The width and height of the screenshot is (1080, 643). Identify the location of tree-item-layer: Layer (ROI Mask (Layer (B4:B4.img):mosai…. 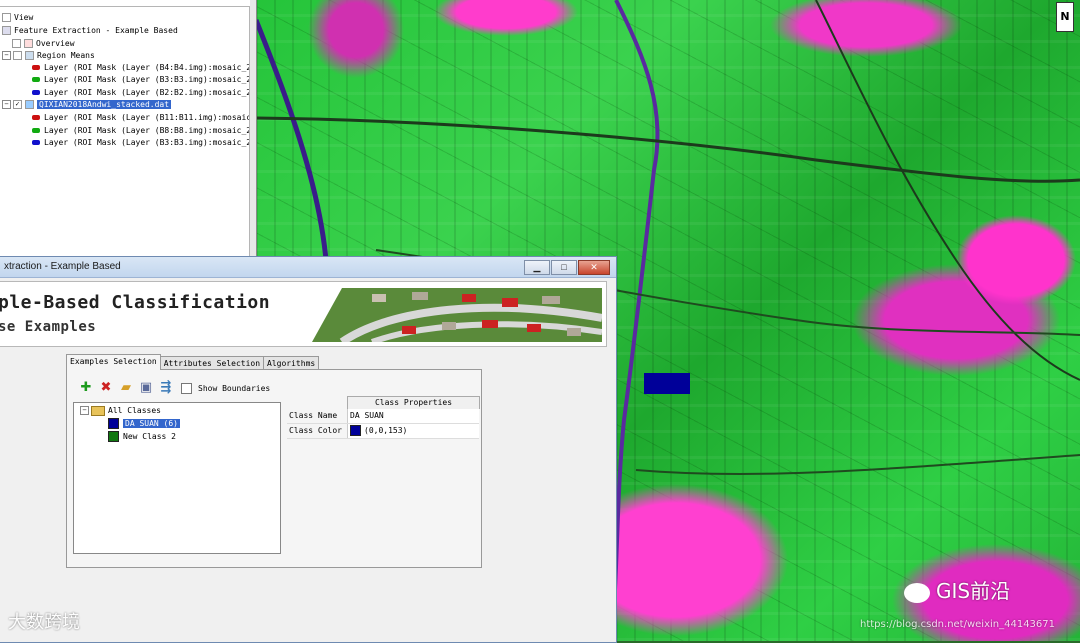
(140, 68).